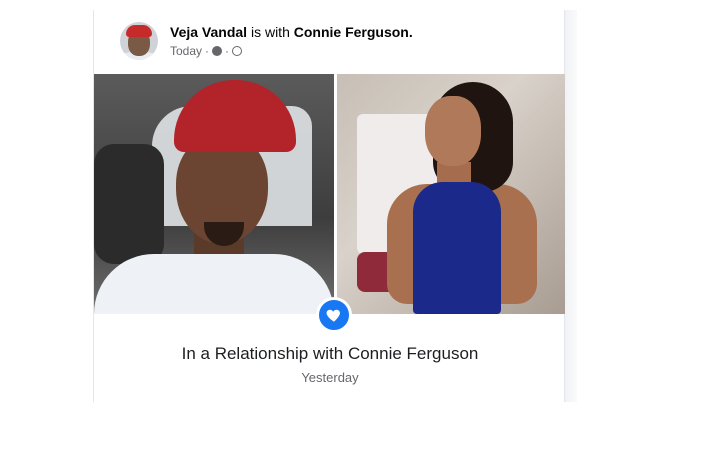 The width and height of the screenshot is (712, 464). Describe the element at coordinates (571, 206) in the screenshot. I see `scroll-gutter` at that location.